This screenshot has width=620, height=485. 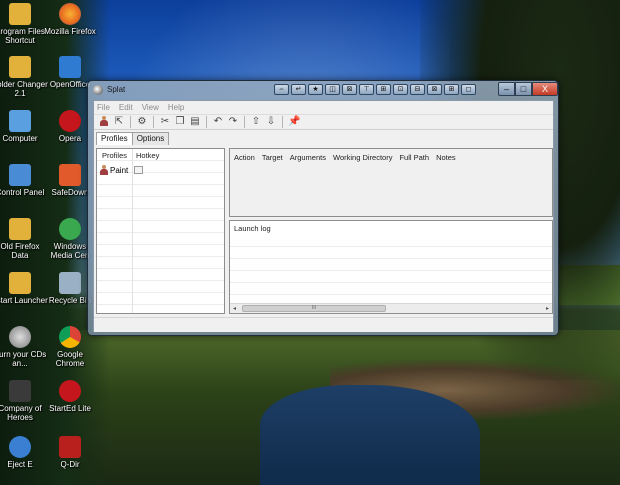 I want to click on menu-edit: Edit, so click(x=128, y=107).